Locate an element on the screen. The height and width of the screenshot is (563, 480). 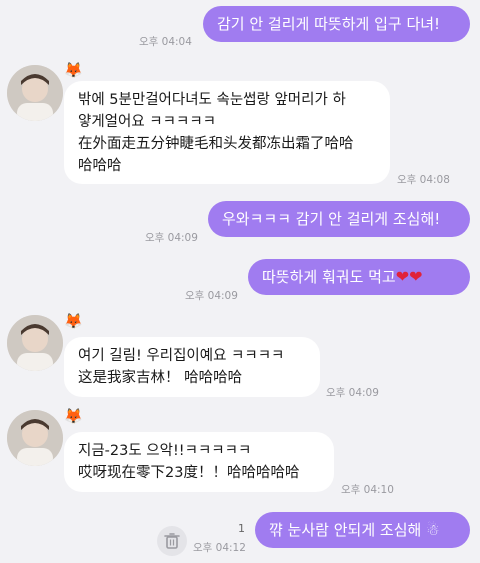
message-line: 这是我家吉林！ 哈哈哈哈 is located at coordinates (160, 378).